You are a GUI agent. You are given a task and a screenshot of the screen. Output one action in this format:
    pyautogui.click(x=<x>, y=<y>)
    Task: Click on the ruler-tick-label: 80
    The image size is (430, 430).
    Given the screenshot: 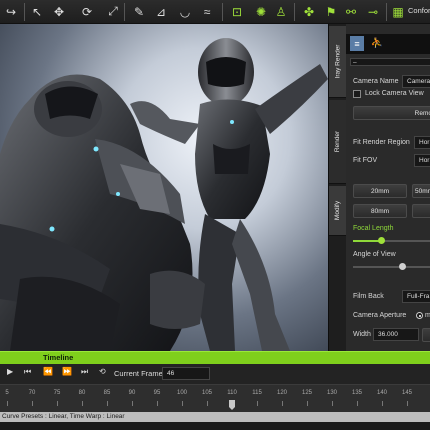 What is the action you would take?
    pyautogui.click(x=82, y=393)
    